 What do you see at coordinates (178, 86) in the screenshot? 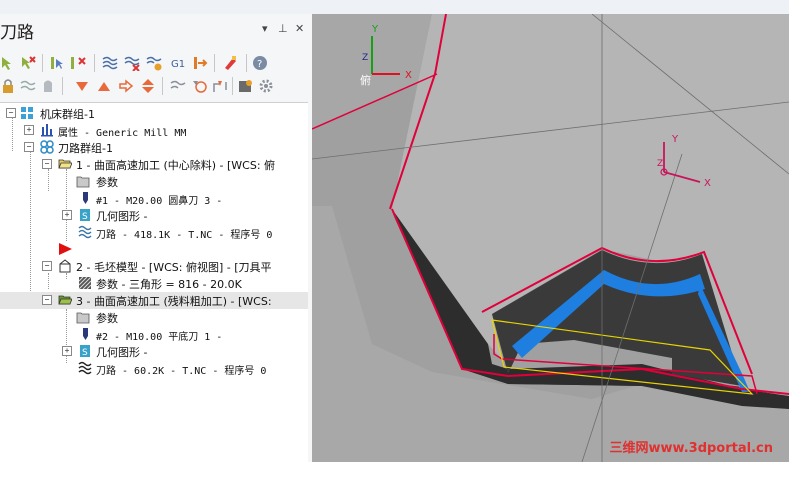
I see `collapse-icon` at bounding box center [178, 86].